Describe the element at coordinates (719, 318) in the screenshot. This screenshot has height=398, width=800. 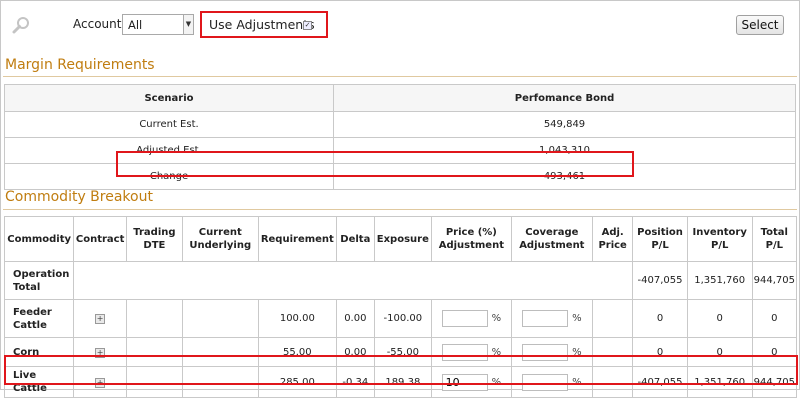
I see `inventory-pl-cell: 0` at that location.